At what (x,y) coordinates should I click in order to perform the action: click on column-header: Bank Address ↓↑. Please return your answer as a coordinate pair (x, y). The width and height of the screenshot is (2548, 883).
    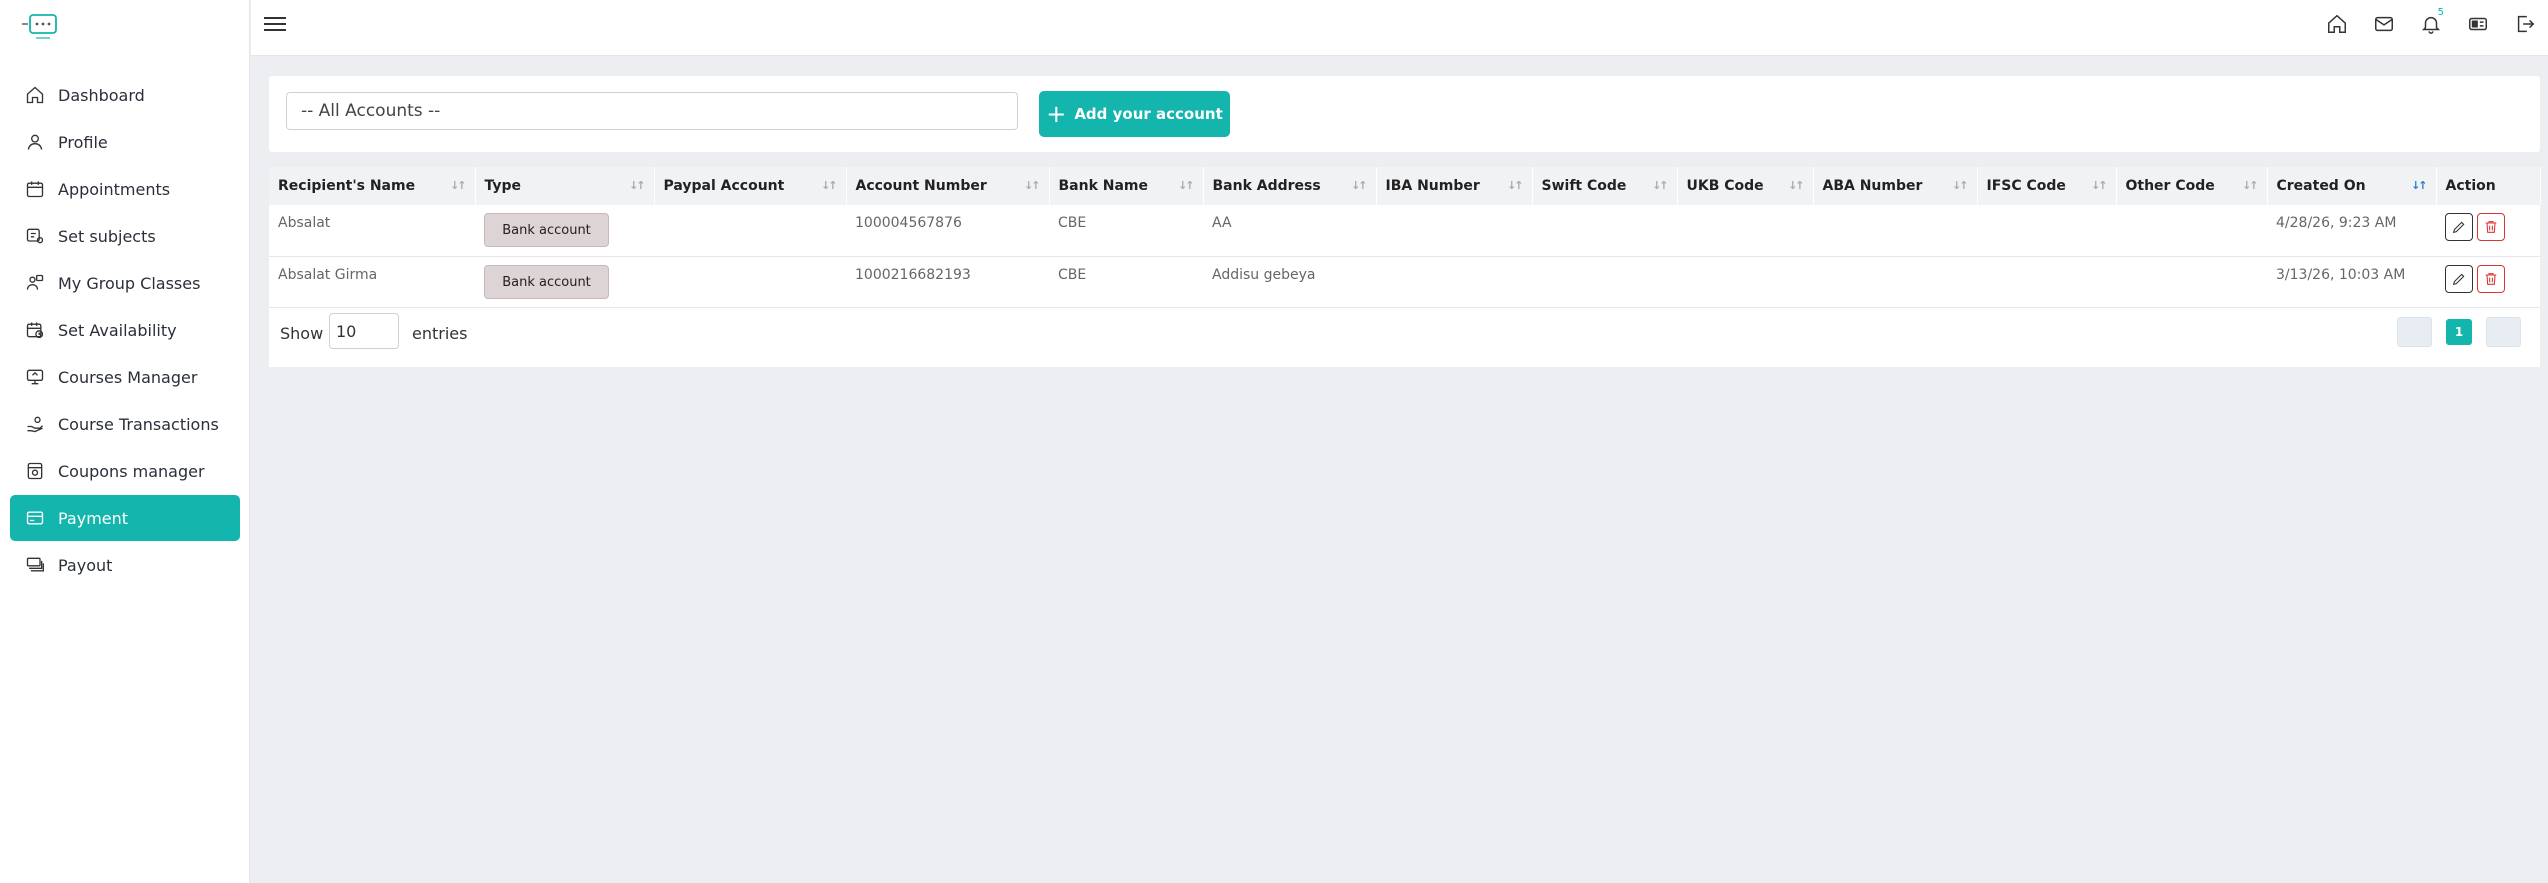
    Looking at the image, I should click on (1290, 186).